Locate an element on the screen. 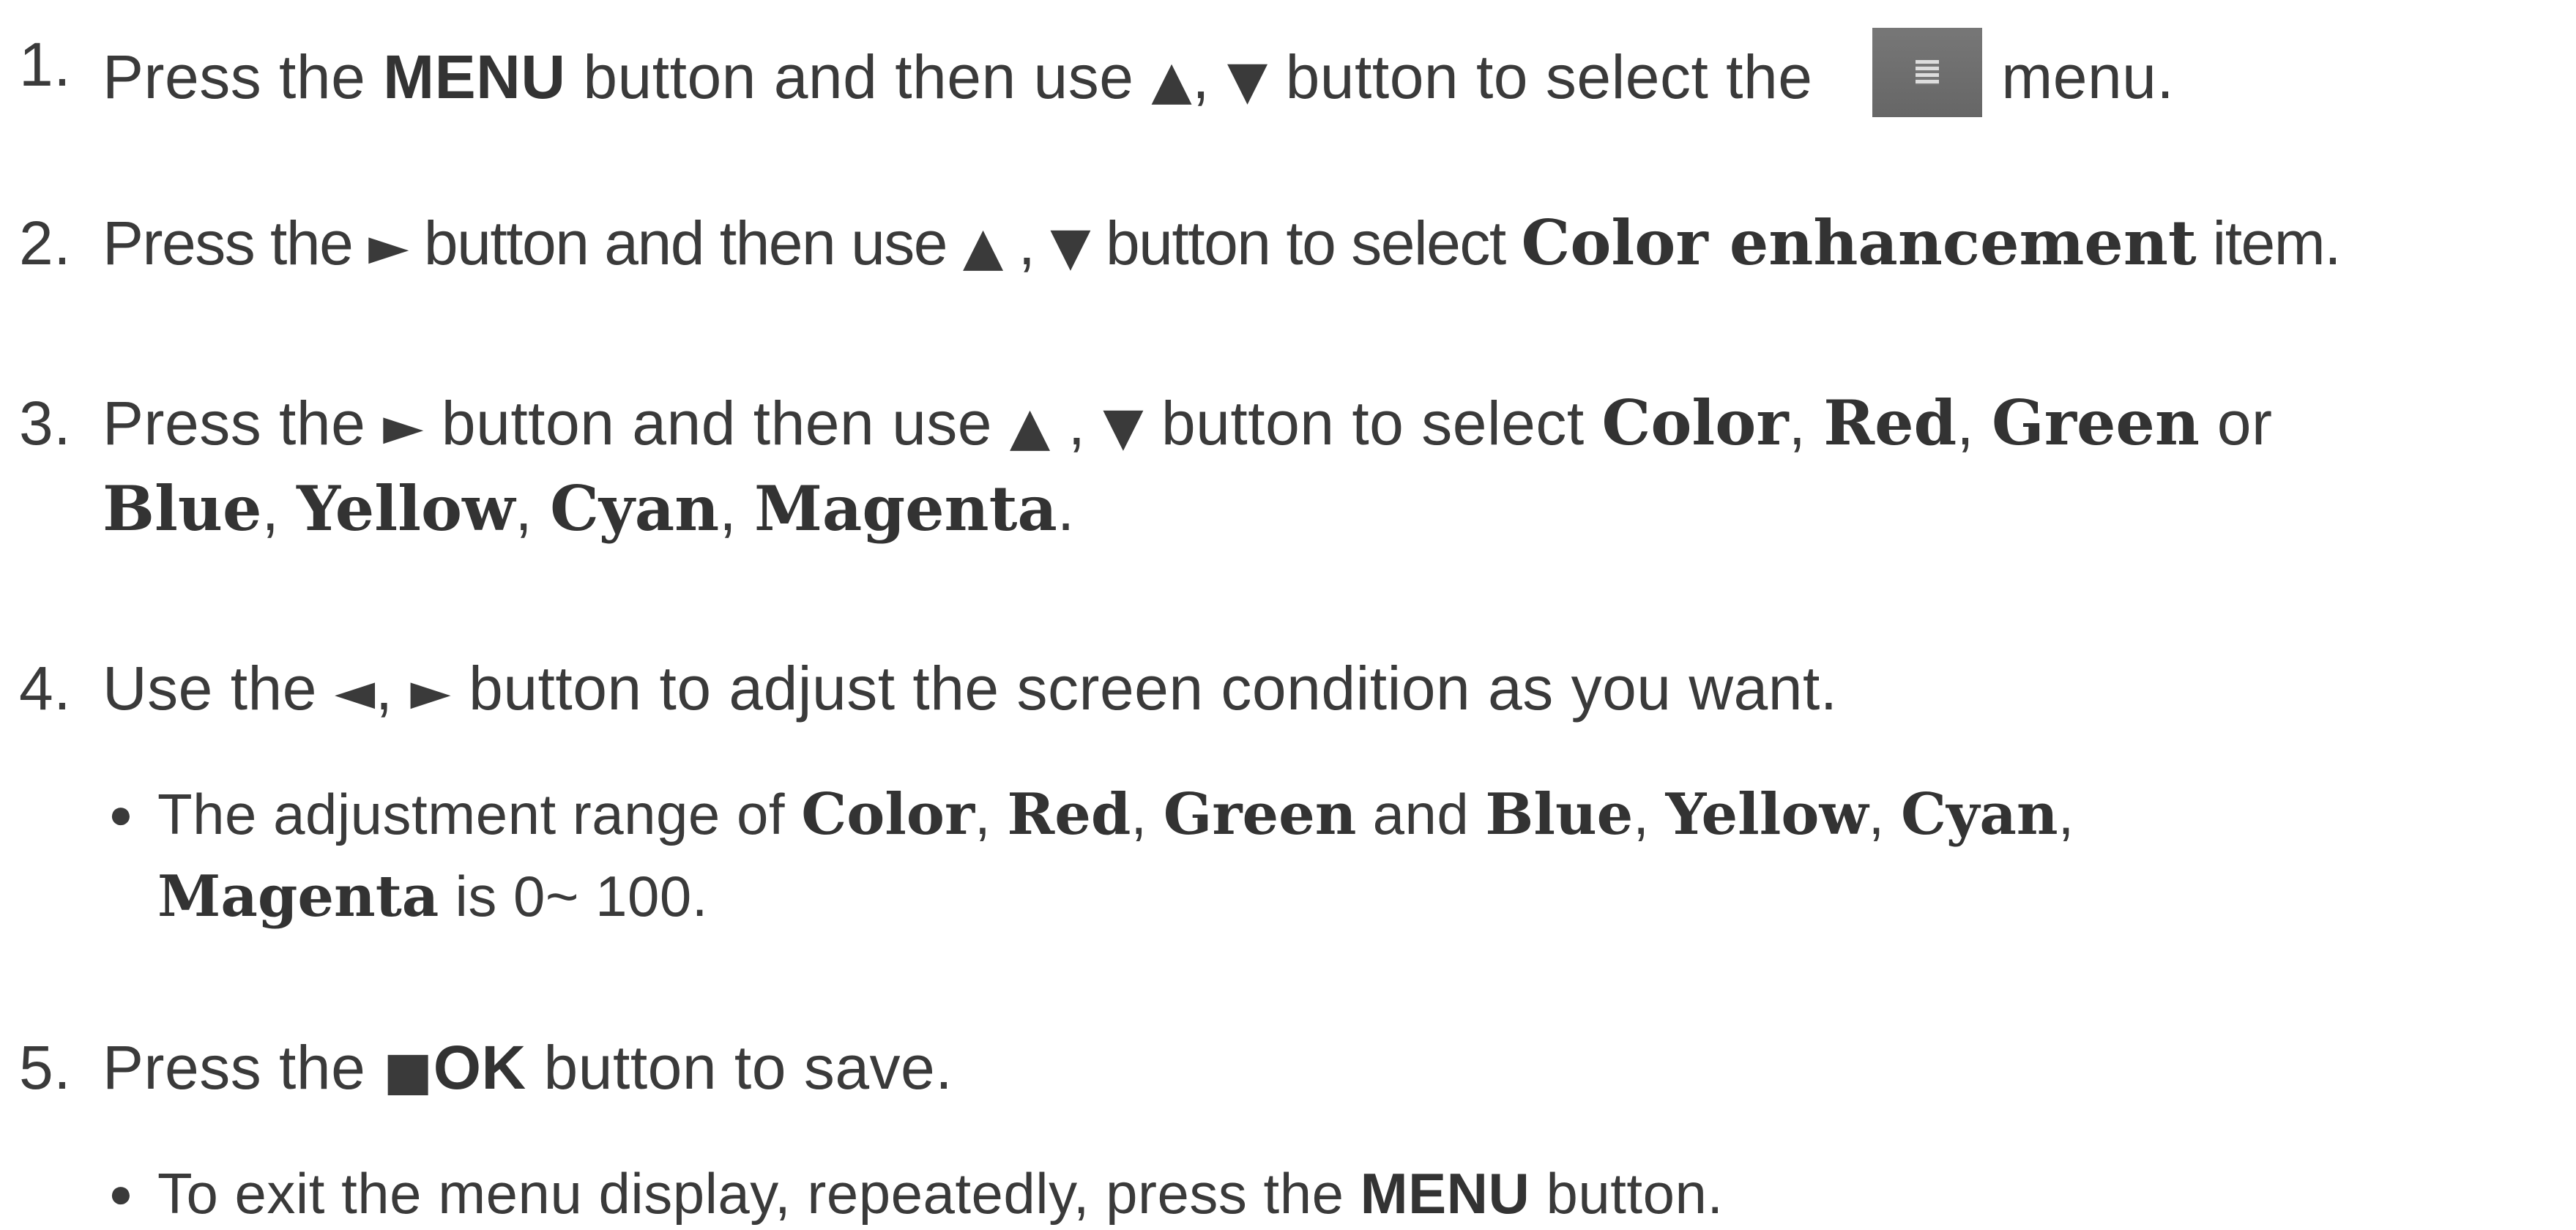 The width and height of the screenshot is (2576, 1230). step-number: 5. is located at coordinates (45, 1067).